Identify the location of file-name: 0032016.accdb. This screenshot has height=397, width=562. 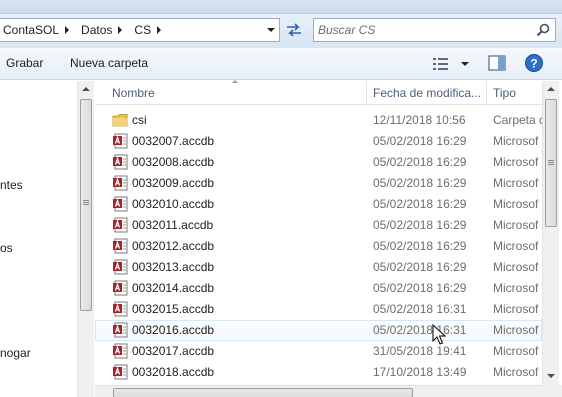
(173, 330).